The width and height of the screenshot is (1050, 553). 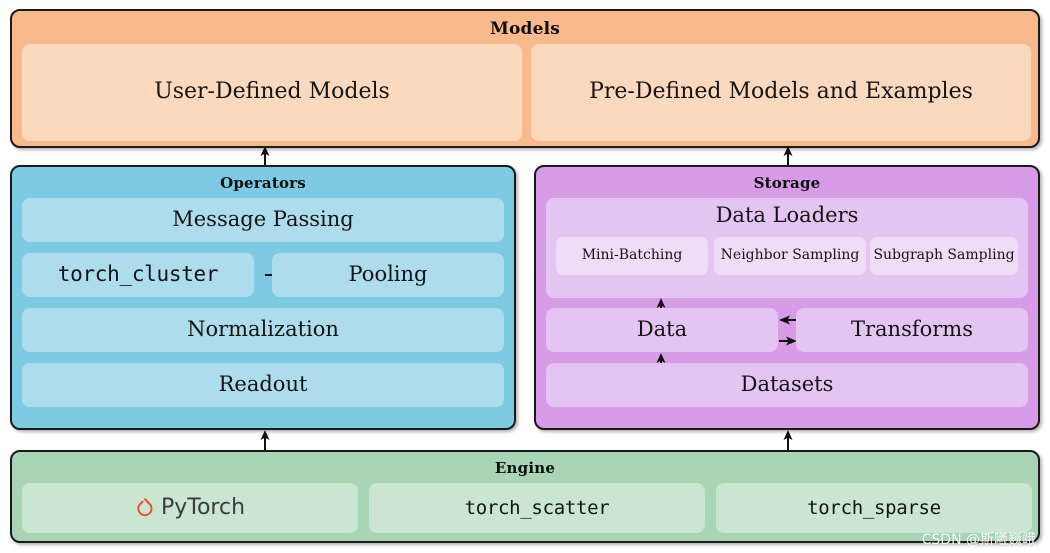 What do you see at coordinates (978, 540) in the screenshot?
I see `watermark-text: CSDN @斯曦巍峨` at bounding box center [978, 540].